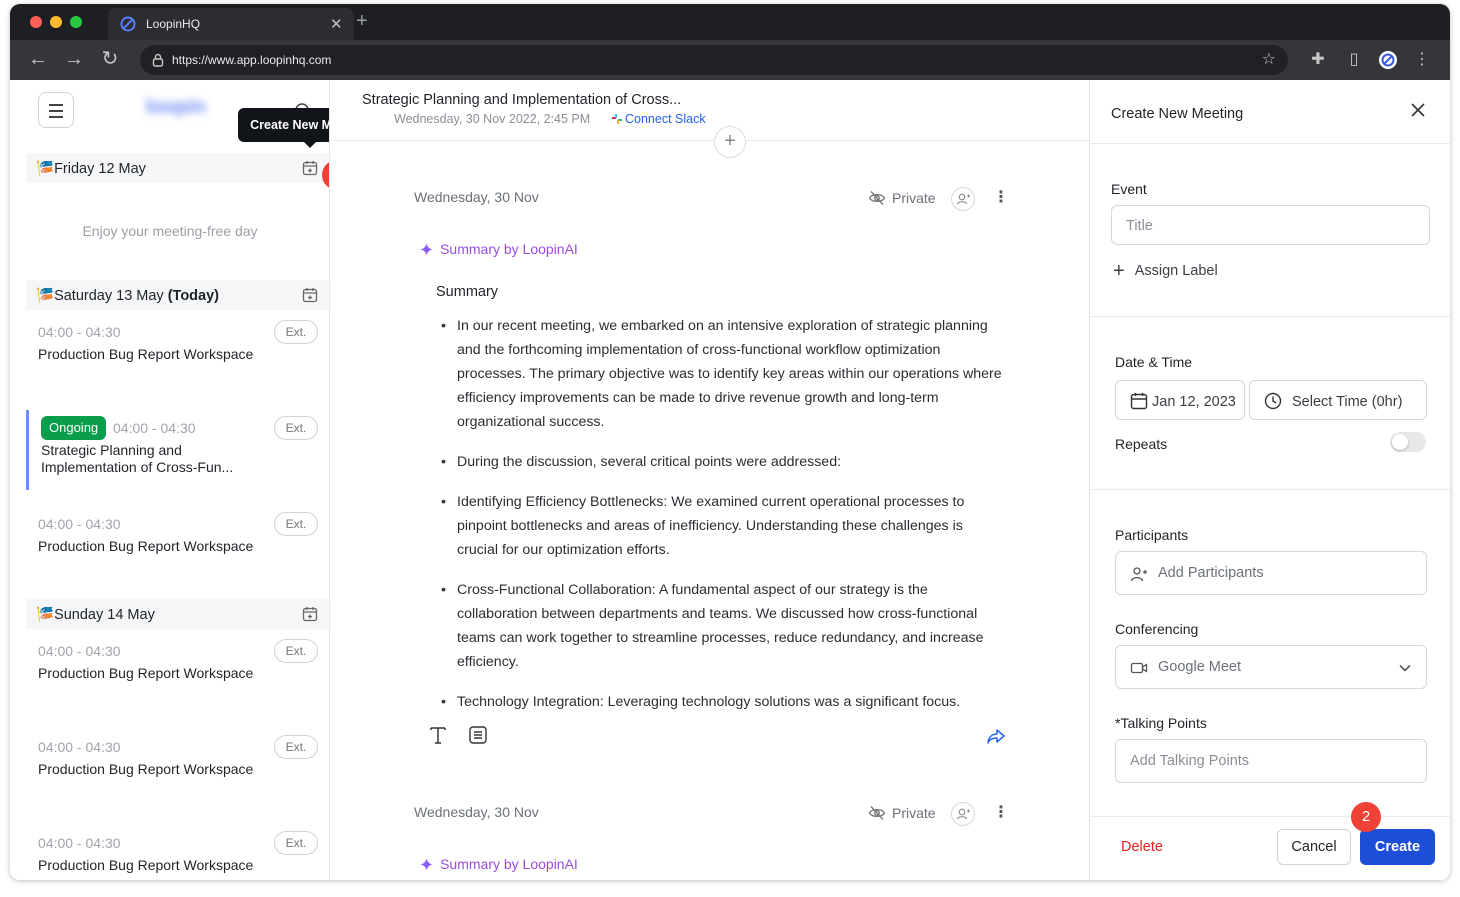 Image resolution: width=1460 pixels, height=897 pixels. Describe the element at coordinates (173, 24) in the screenshot. I see `tab-title: LoopinHQ` at that location.